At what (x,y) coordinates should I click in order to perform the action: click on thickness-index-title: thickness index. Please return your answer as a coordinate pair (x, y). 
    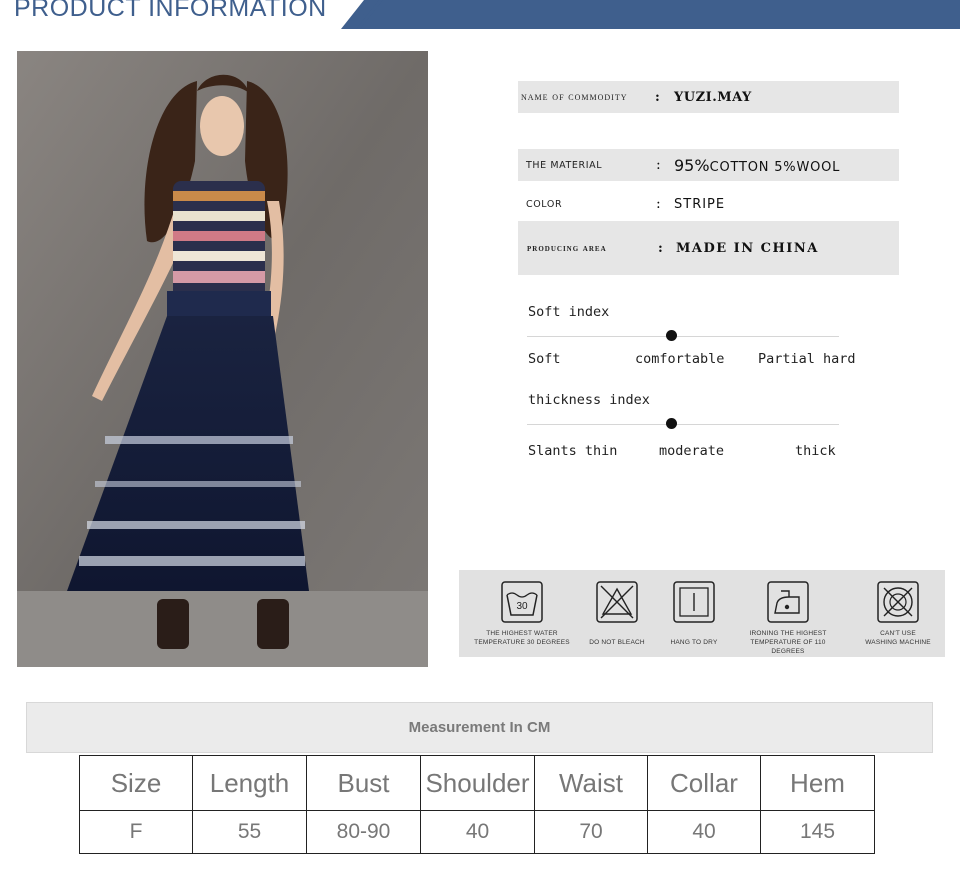
    Looking at the image, I should click on (589, 400).